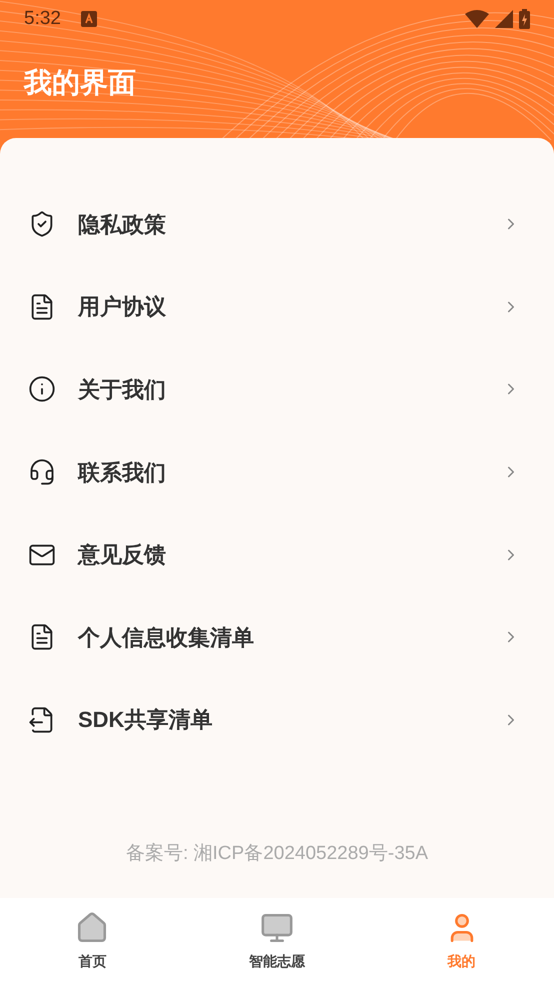  What do you see at coordinates (42, 18) in the screenshot?
I see `status-time: 5:32` at bounding box center [42, 18].